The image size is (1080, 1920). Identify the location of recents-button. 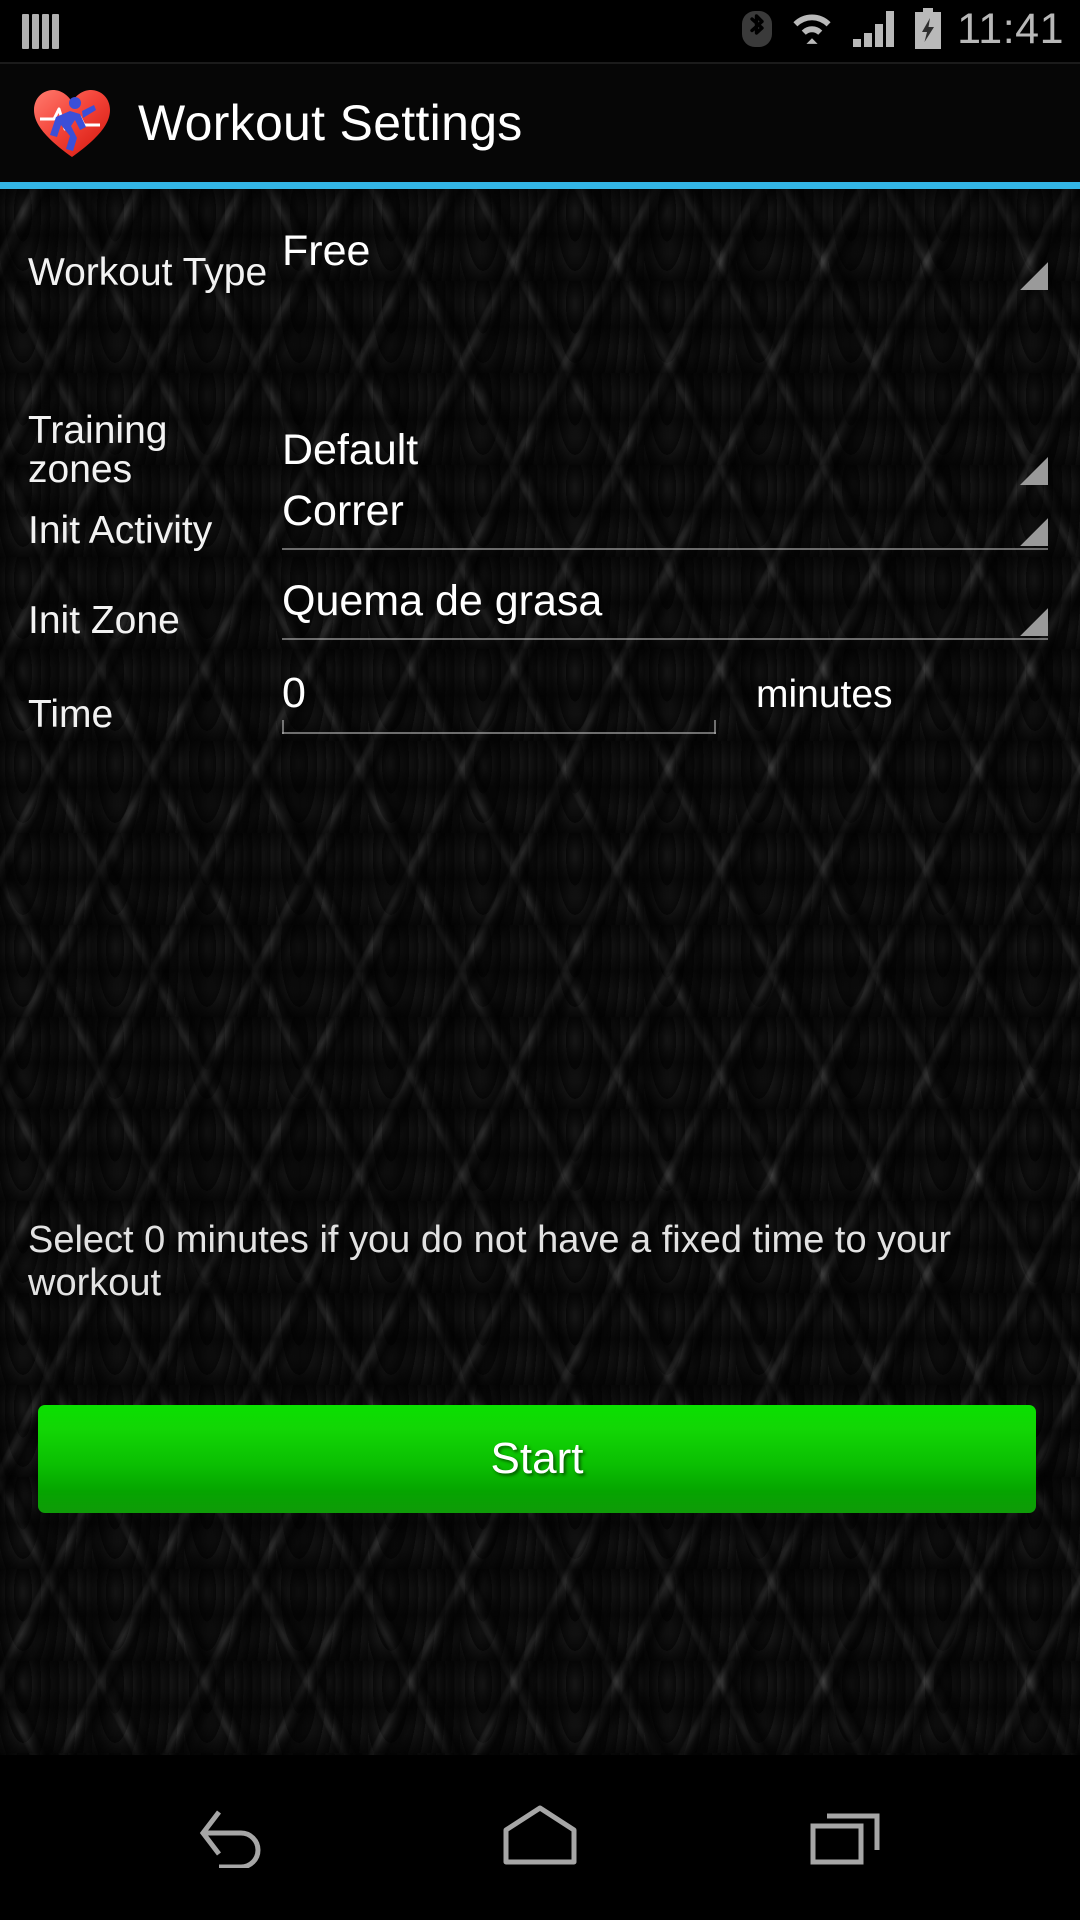
(847, 1838).